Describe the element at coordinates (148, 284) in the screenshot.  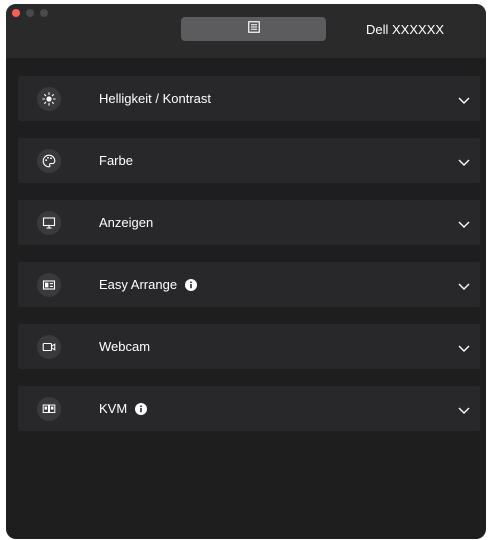
I see `section-label: Easy Arrange` at that location.